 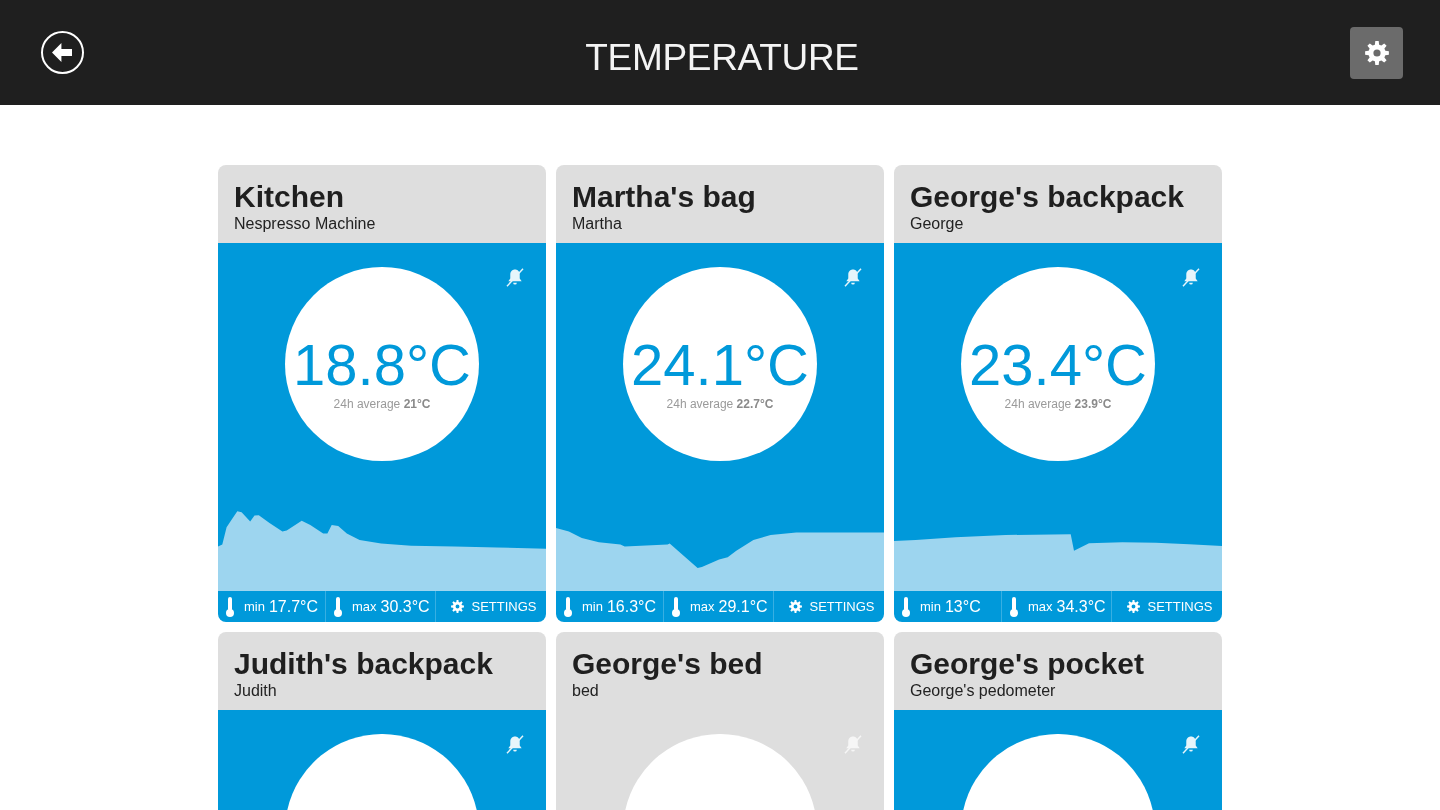 What do you see at coordinates (1027, 664) in the screenshot?
I see `card-title: George's pocket` at bounding box center [1027, 664].